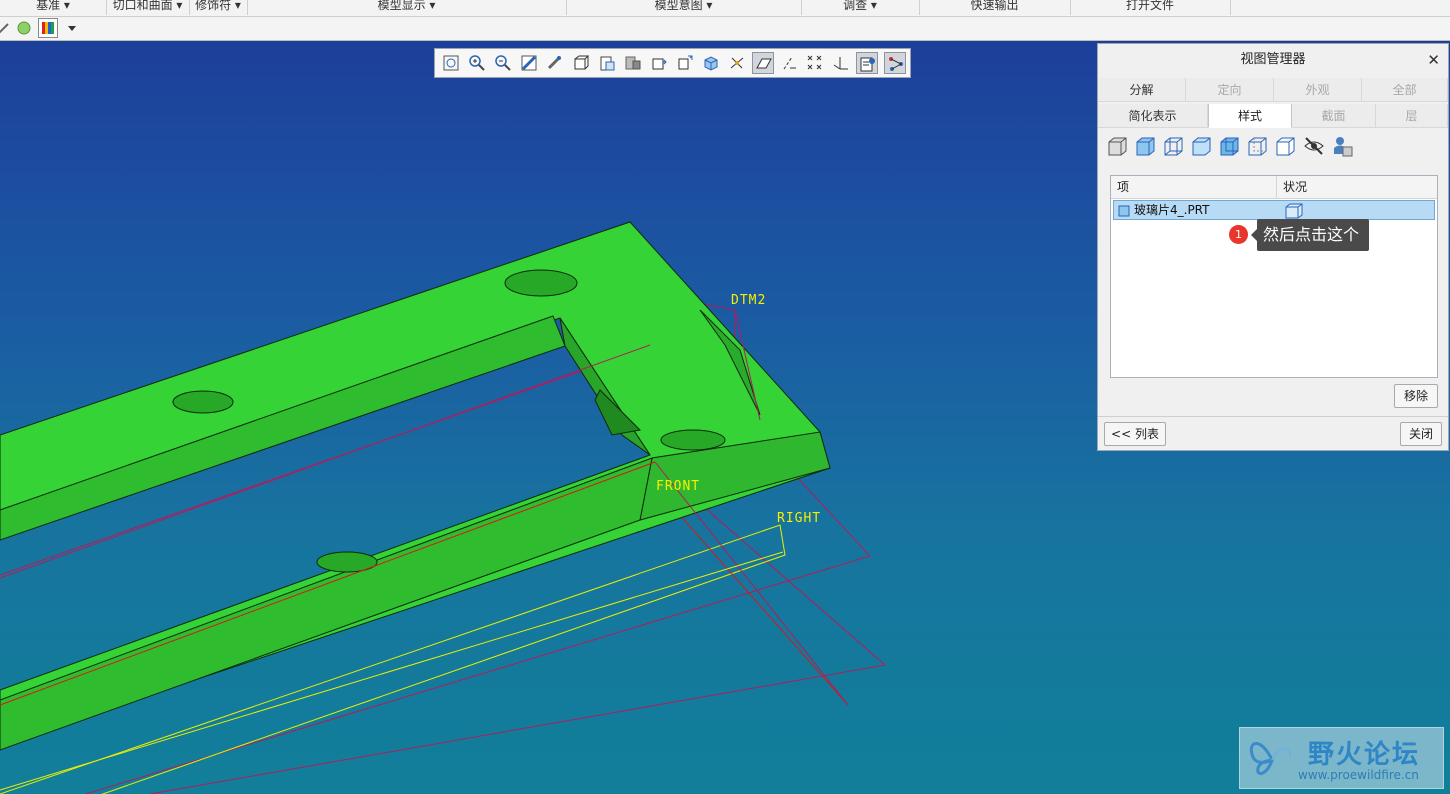  I want to click on shaded-edges-icon, so click(1146, 146).